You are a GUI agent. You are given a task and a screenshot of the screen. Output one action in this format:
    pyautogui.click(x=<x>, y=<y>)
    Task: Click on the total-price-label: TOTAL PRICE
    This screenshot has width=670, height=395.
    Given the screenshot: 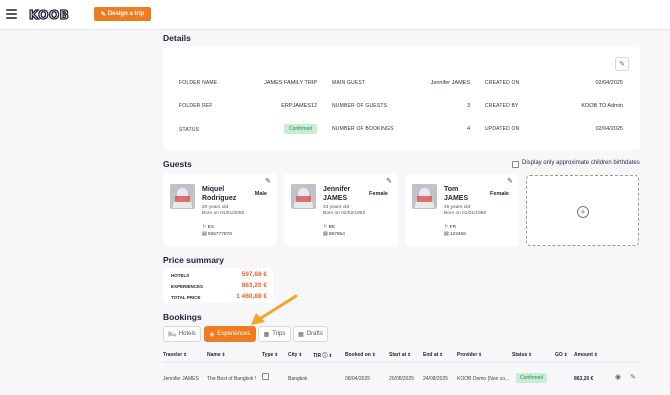 What is the action you would take?
    pyautogui.click(x=186, y=297)
    